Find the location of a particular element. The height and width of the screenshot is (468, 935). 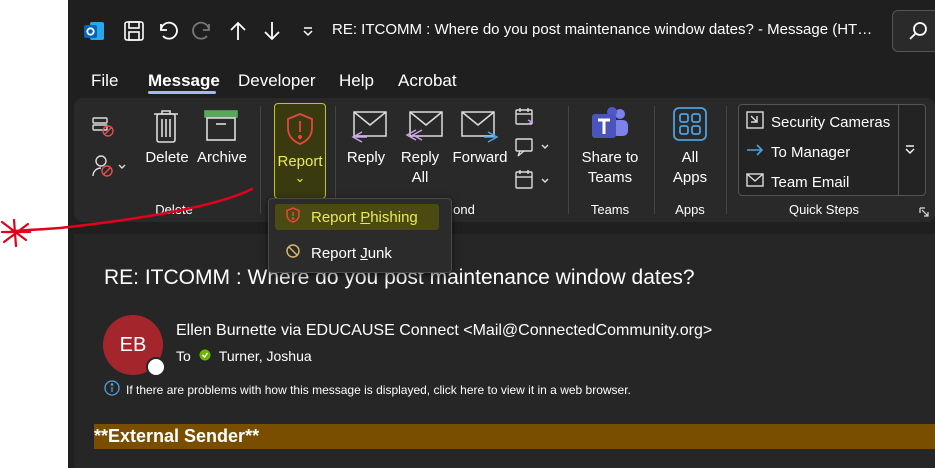

quick-step-security-cameras: Security Cameras is located at coordinates (817, 122).